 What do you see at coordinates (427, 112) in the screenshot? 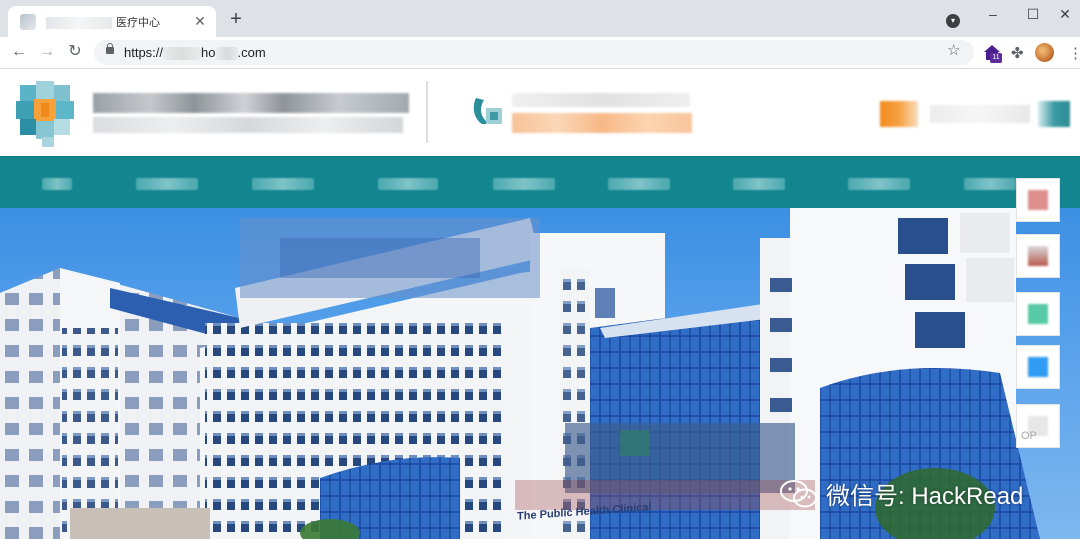
I see `header-divider` at bounding box center [427, 112].